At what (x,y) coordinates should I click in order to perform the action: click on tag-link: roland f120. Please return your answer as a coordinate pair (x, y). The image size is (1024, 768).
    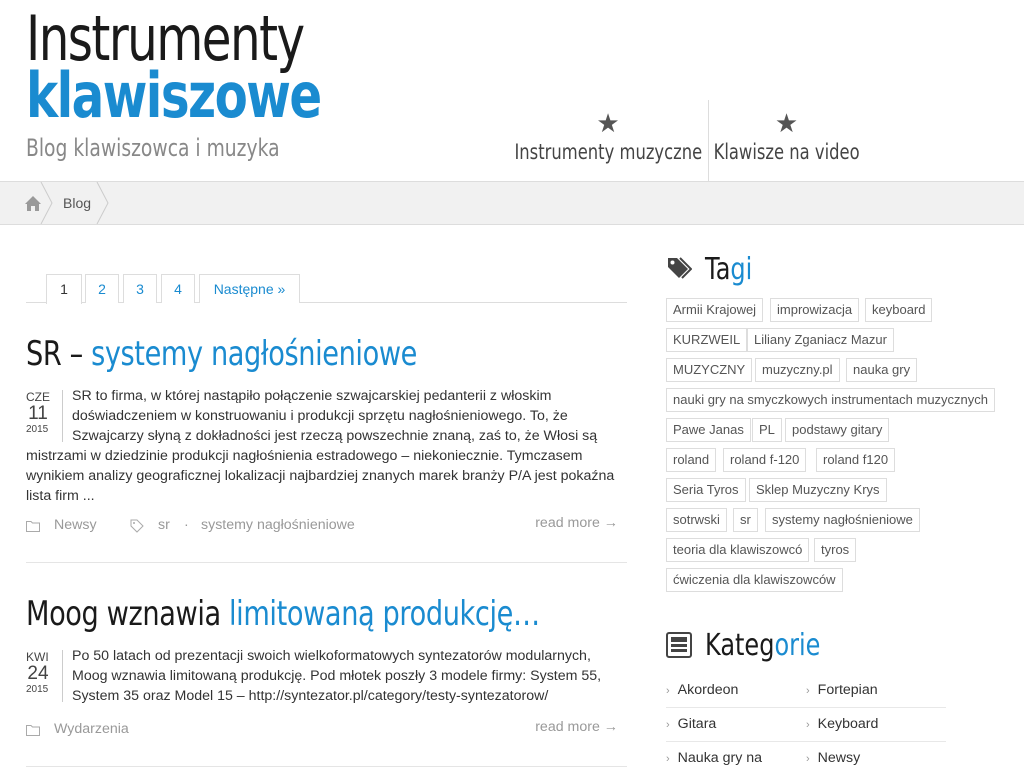
    Looking at the image, I should click on (856, 460).